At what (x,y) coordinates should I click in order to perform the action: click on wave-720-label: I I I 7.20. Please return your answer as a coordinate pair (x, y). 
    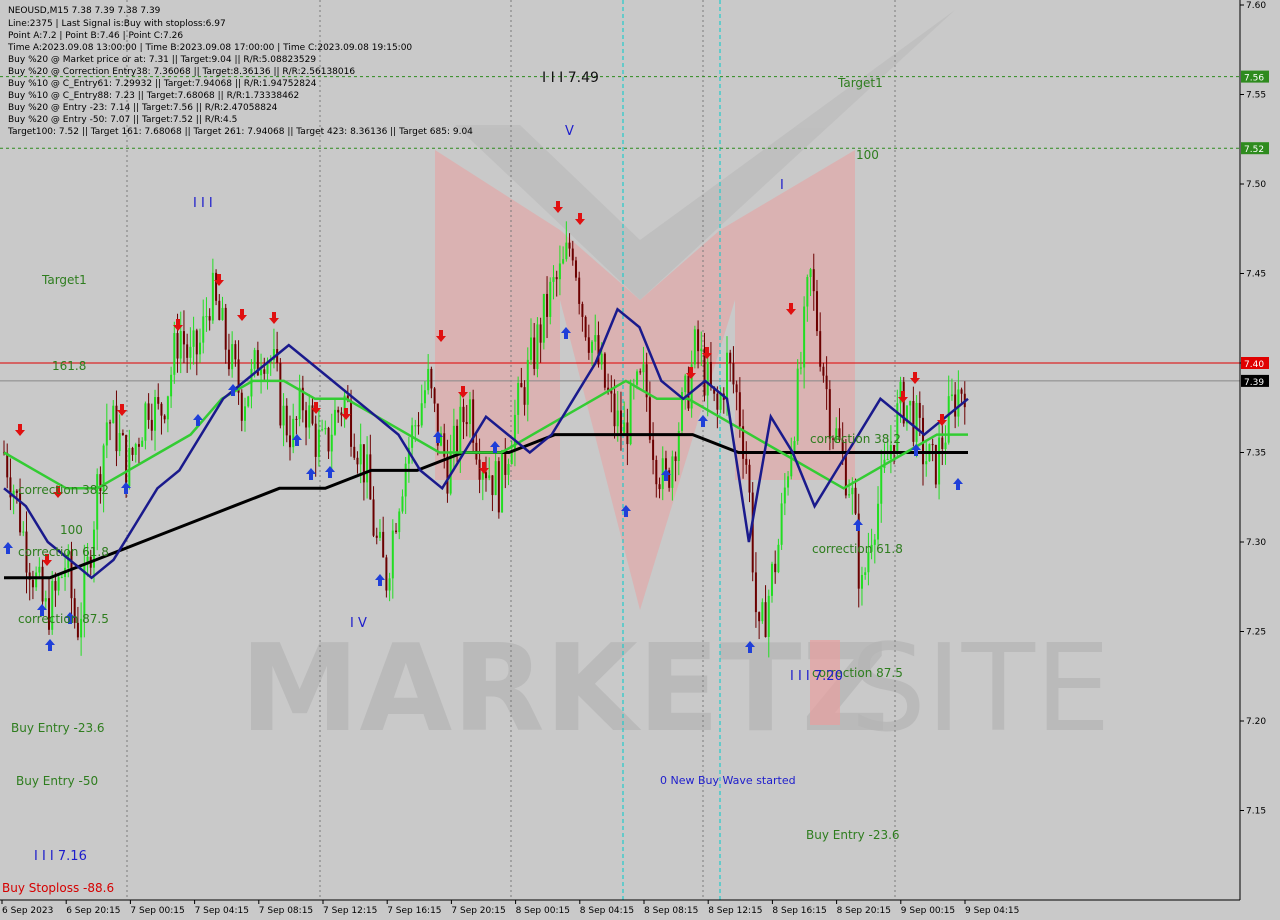
    Looking at the image, I should click on (816, 676).